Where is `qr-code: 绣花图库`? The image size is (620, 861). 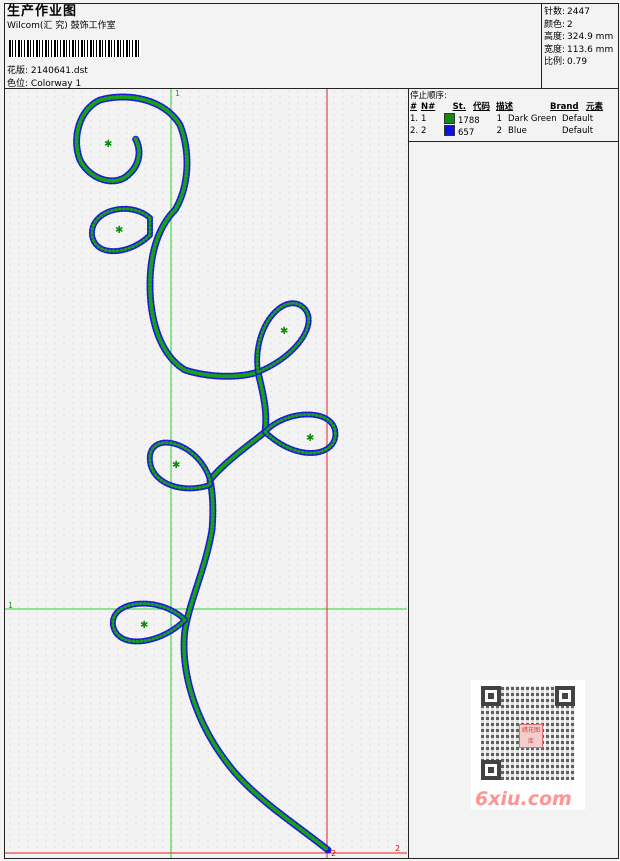
qr-code: 绣花图库 is located at coordinates (528, 733).